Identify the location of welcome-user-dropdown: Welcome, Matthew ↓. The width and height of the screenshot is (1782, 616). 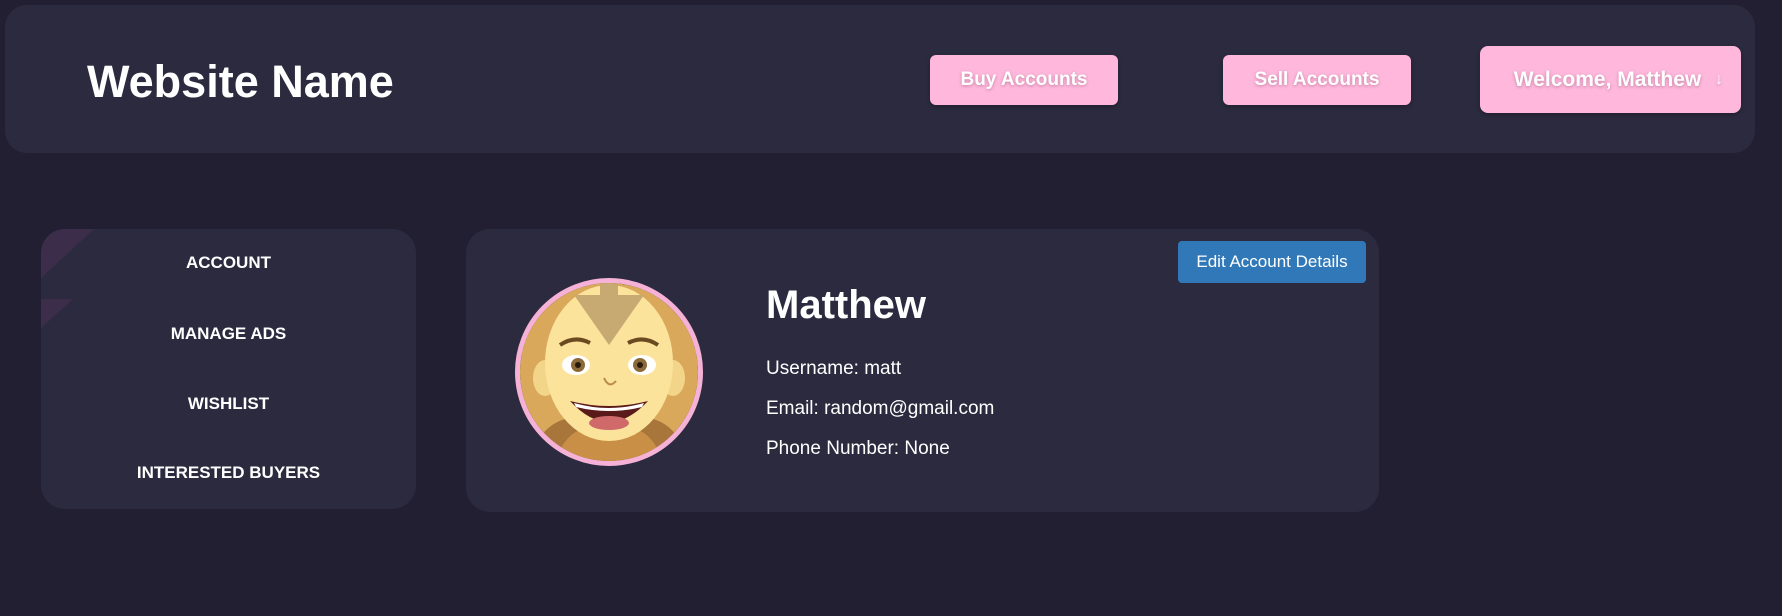
(1610, 79).